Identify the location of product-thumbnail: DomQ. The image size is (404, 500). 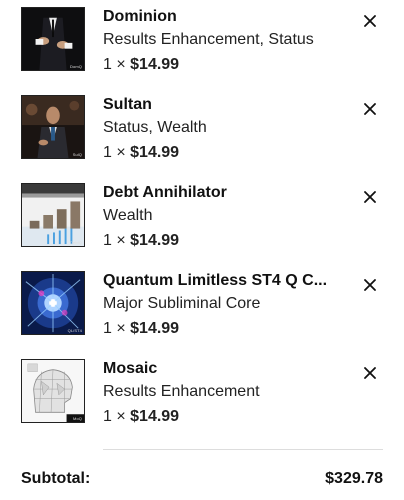
(53, 39).